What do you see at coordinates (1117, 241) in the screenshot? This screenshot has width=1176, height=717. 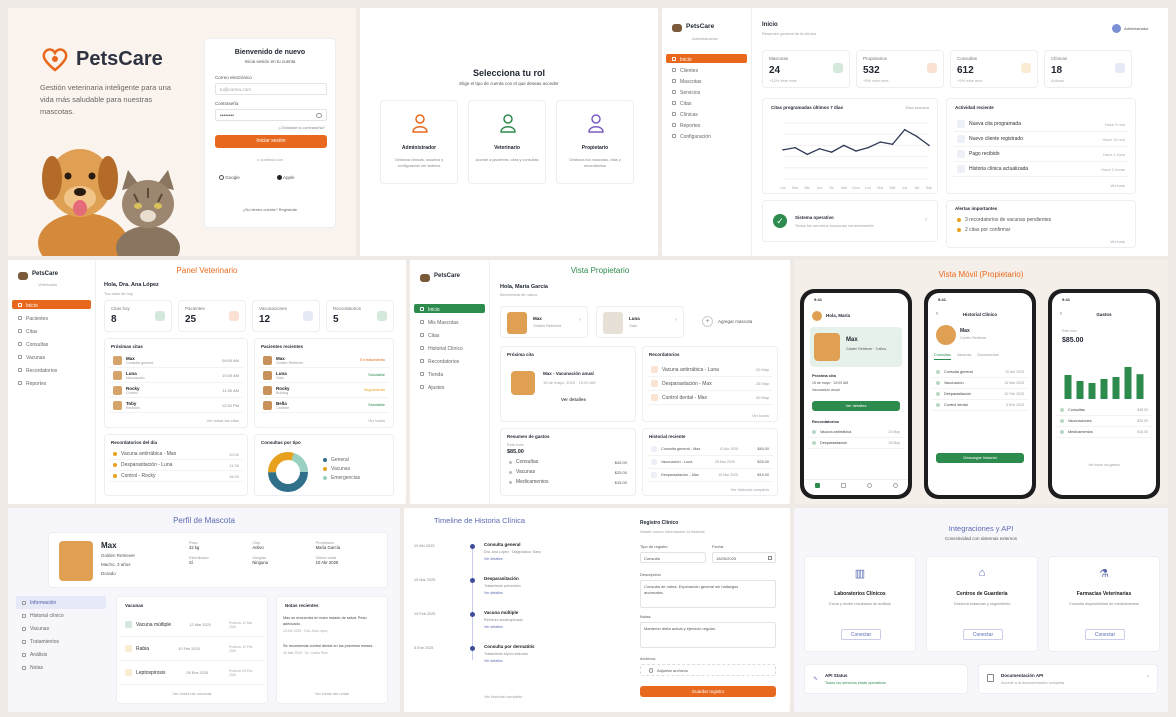 I see `alerts-more: Ver todo` at bounding box center [1117, 241].